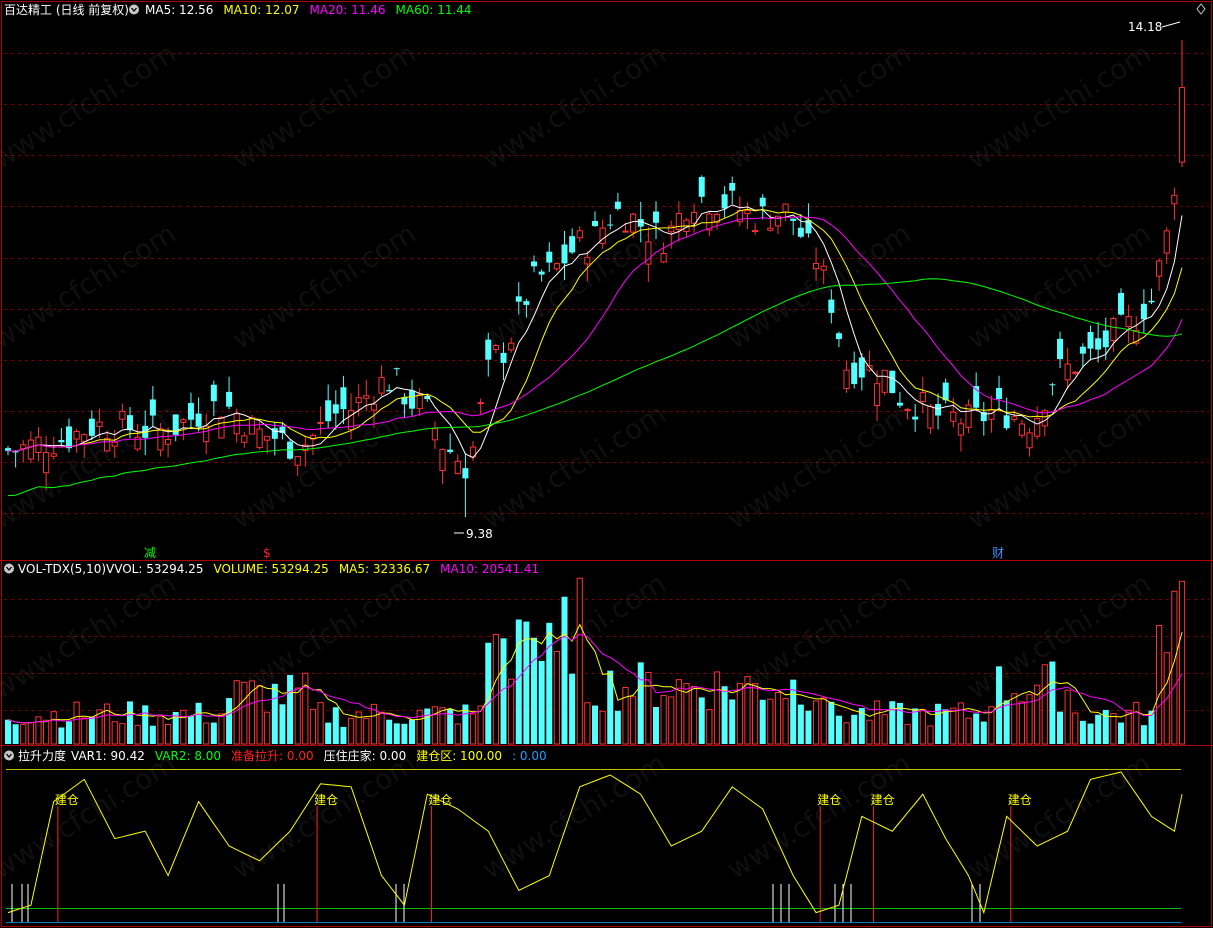 This screenshot has height=928, width=1213. Describe the element at coordinates (347, 10) in the screenshot. I see `readout-ma20: MA20: 11.46` at that location.